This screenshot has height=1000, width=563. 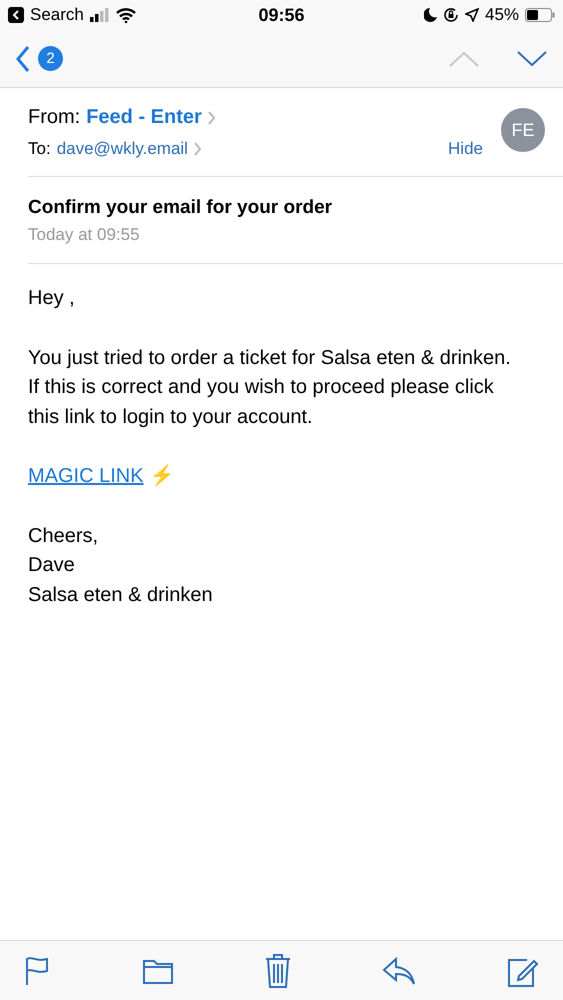 What do you see at coordinates (430, 15) in the screenshot?
I see `moon-icon` at bounding box center [430, 15].